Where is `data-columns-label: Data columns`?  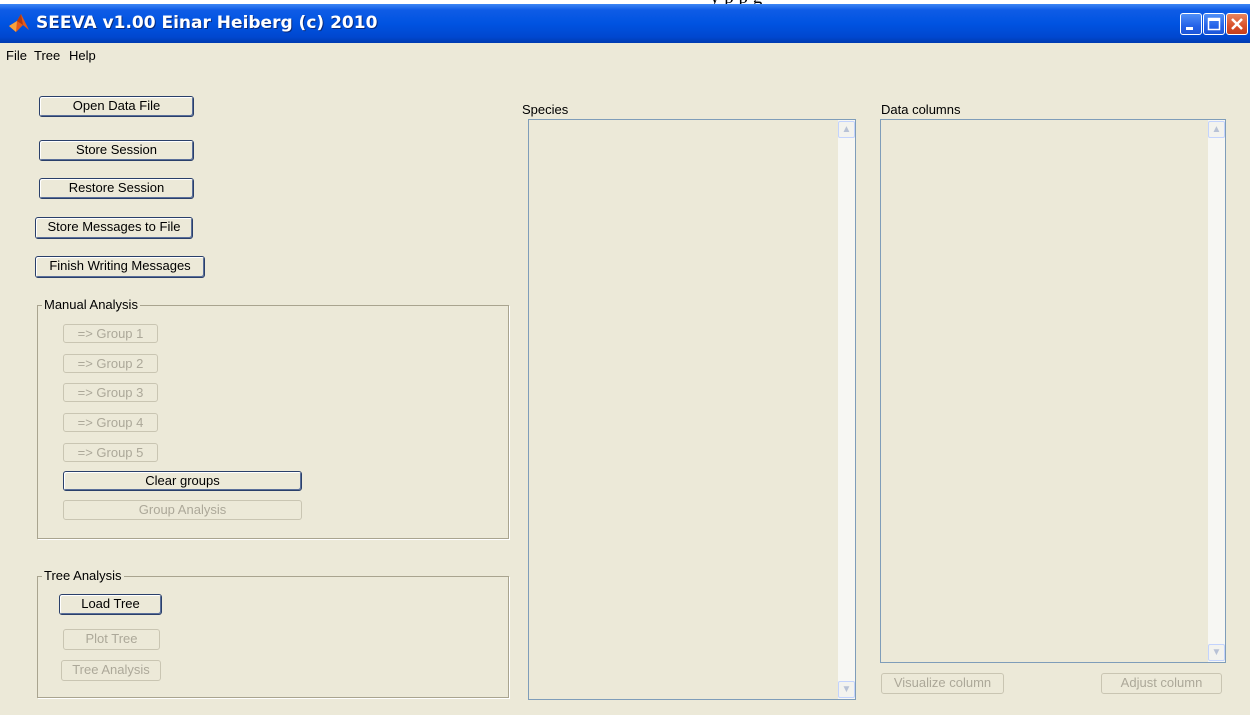 data-columns-label: Data columns is located at coordinates (921, 109).